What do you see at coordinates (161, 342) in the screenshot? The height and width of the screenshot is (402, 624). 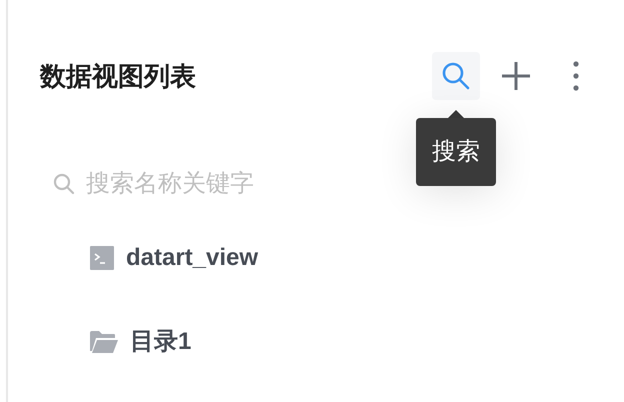 I see `tree-item: 目录1` at bounding box center [161, 342].